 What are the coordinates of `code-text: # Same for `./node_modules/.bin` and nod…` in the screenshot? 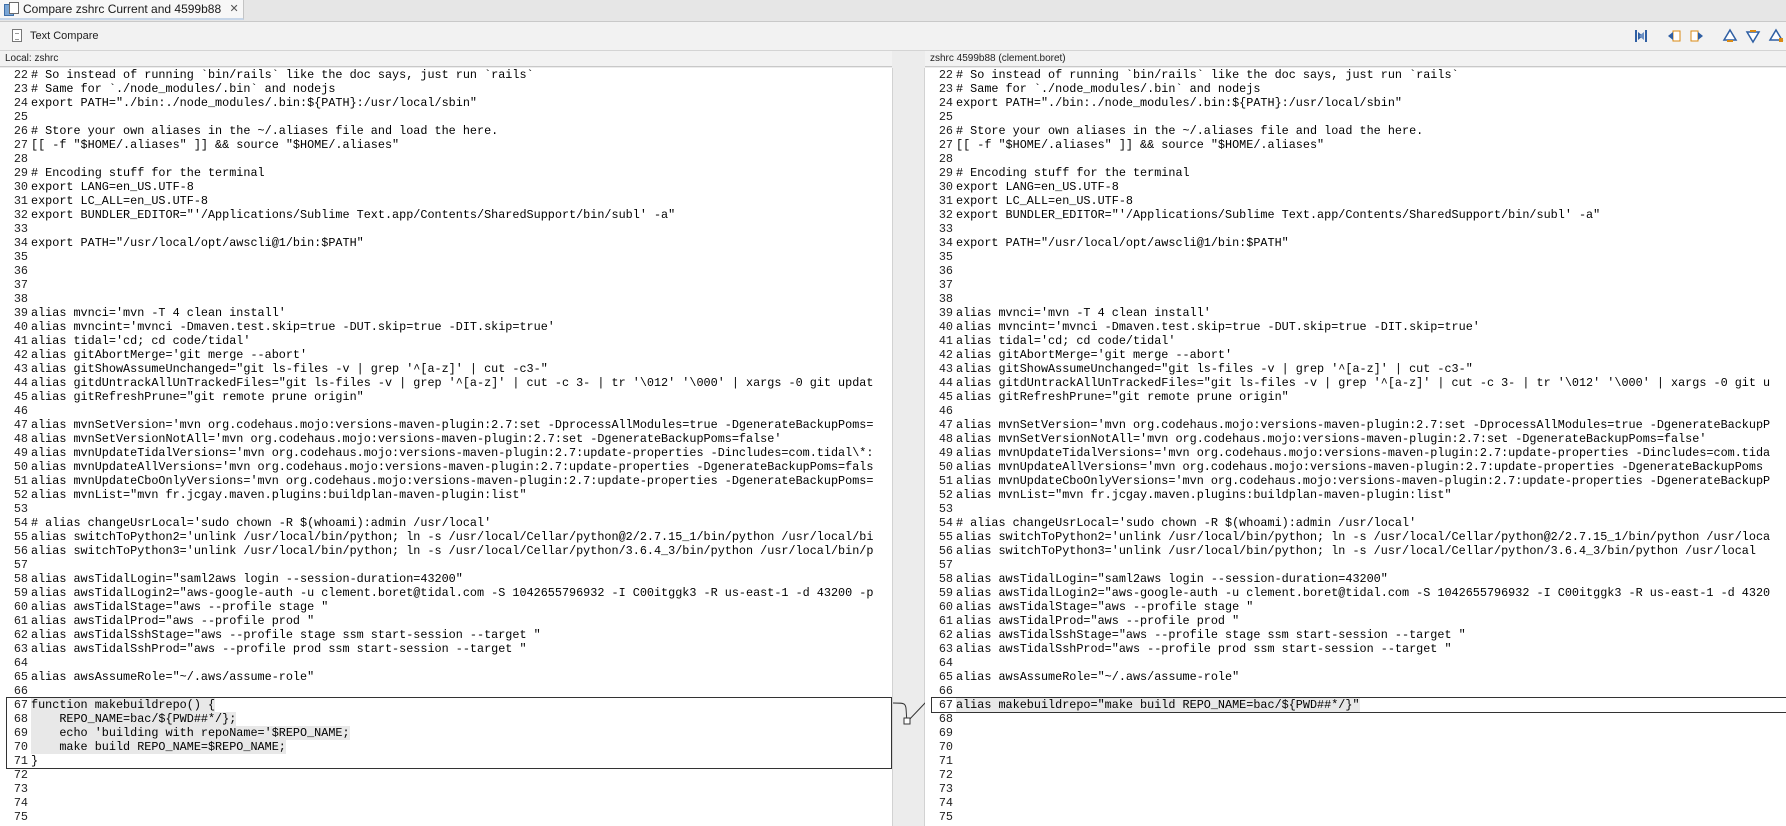 It's located at (183, 89).